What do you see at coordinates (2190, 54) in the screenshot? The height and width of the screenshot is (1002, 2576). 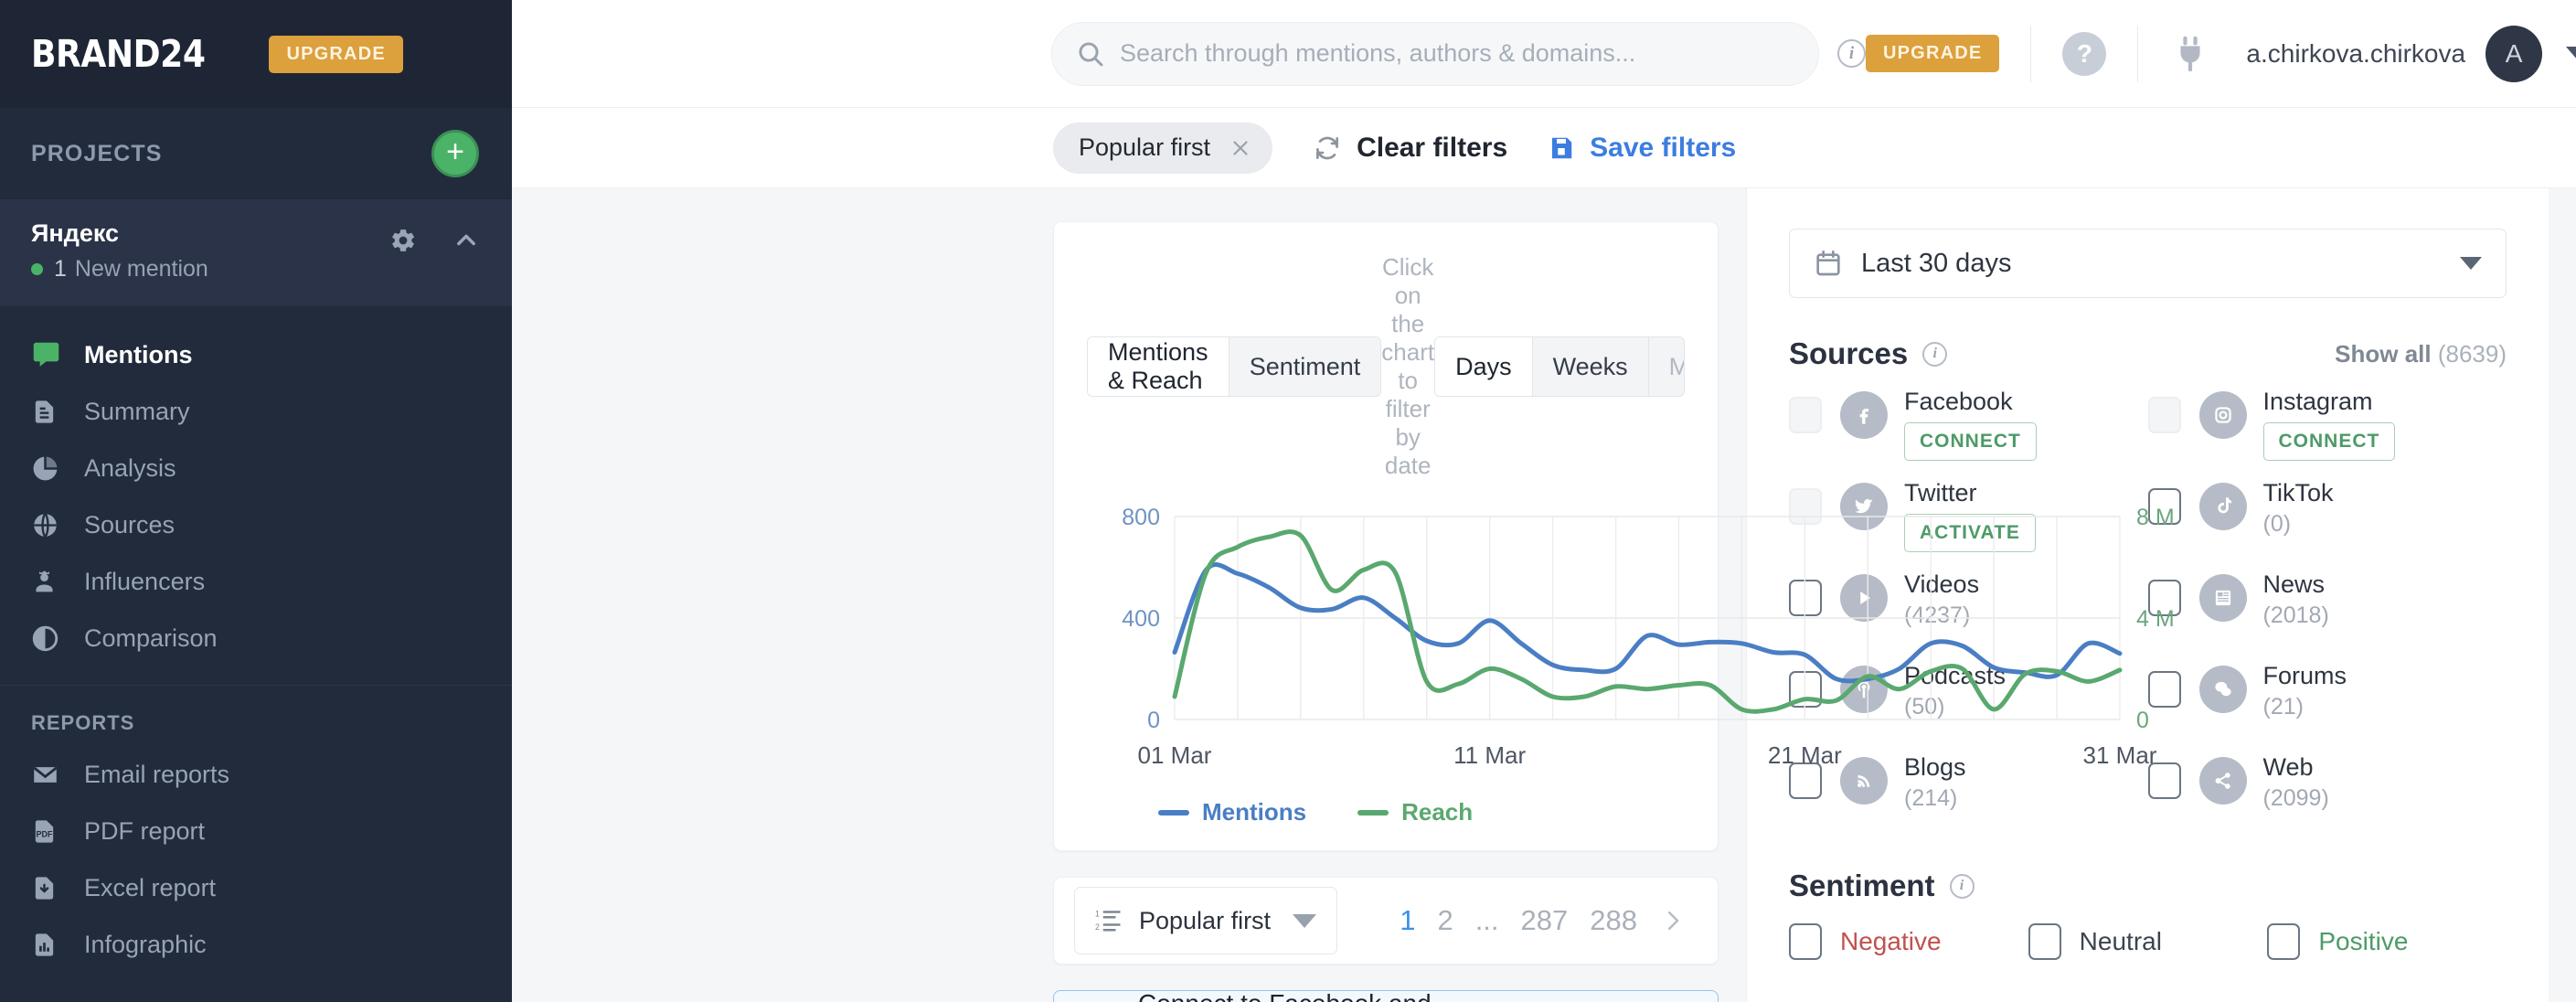 I see `plug-icon` at bounding box center [2190, 54].